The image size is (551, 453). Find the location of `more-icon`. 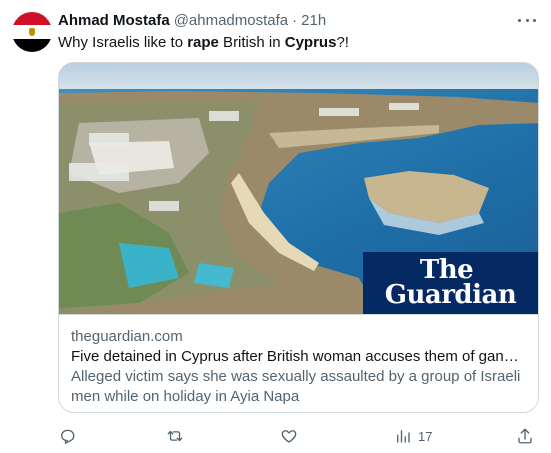

more-icon is located at coordinates (527, 20).